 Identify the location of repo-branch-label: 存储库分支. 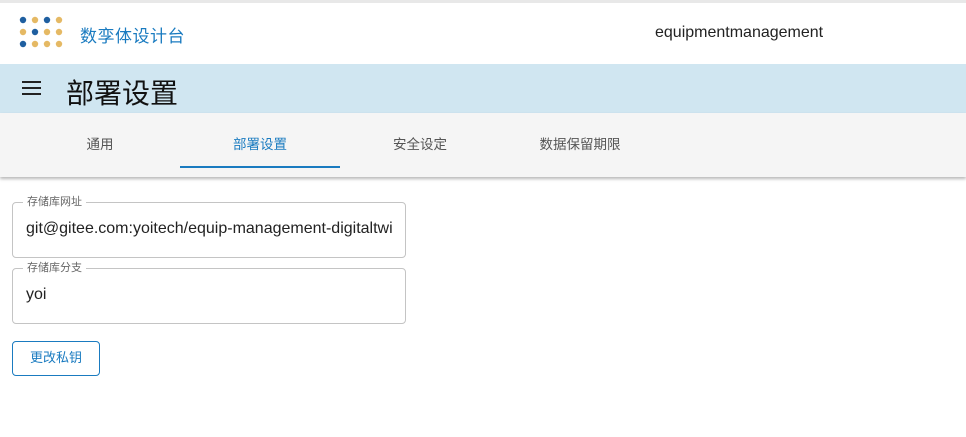
(54, 268).